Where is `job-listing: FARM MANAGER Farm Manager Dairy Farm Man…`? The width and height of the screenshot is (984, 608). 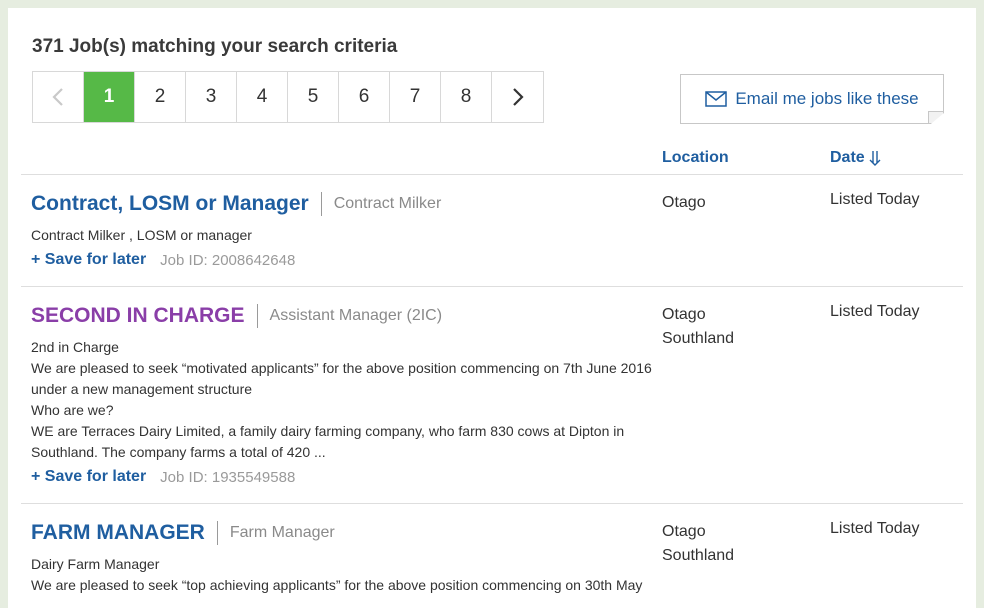 job-listing: FARM MANAGER Farm Manager Dairy Farm Man… is located at coordinates (496, 557).